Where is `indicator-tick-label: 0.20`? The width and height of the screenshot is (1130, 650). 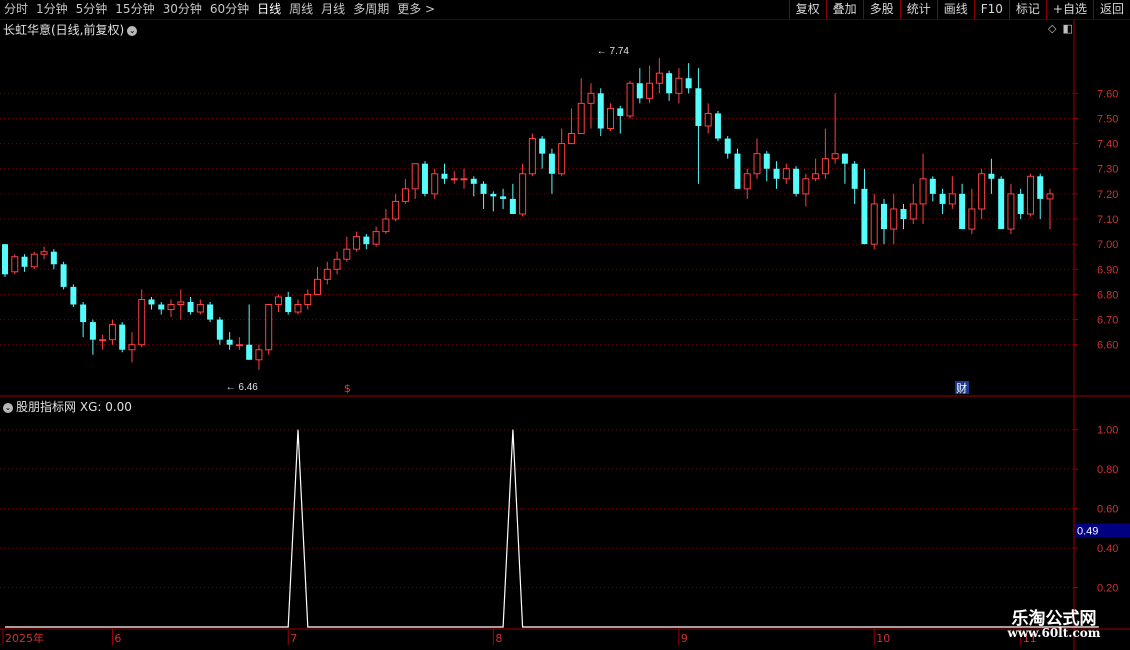
indicator-tick-label: 0.20 is located at coordinates (1107, 589).